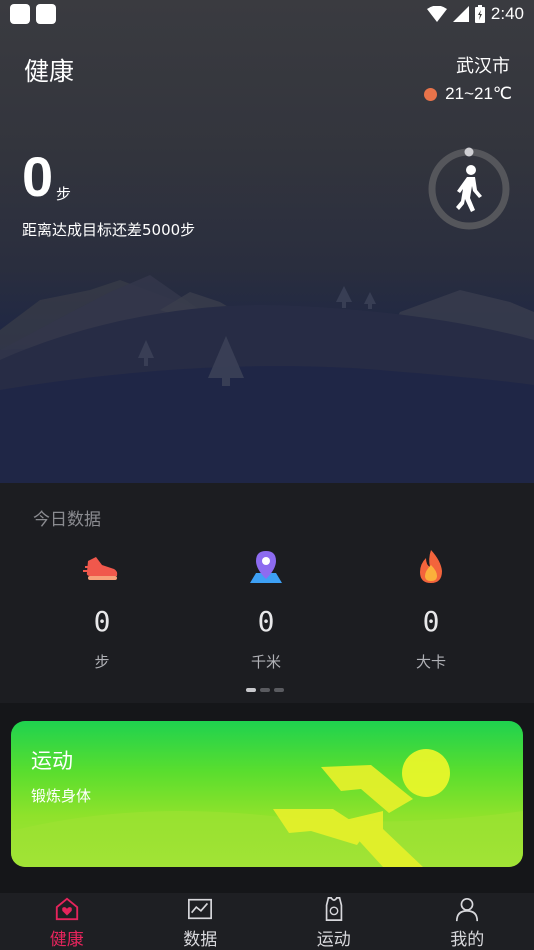  I want to click on page-indicator, so click(265, 690).